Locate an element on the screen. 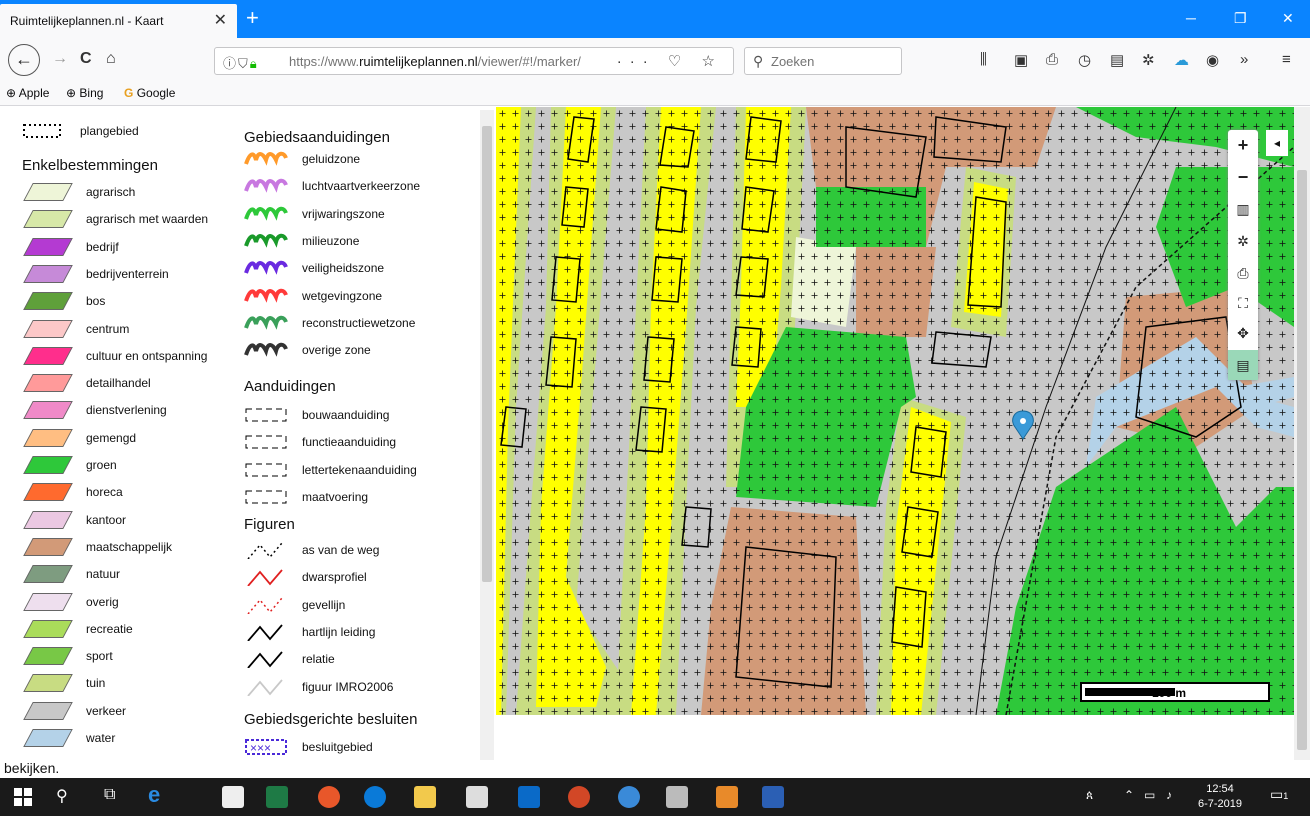 The image size is (1310, 816). teamviewer-icon is located at coordinates (375, 797).